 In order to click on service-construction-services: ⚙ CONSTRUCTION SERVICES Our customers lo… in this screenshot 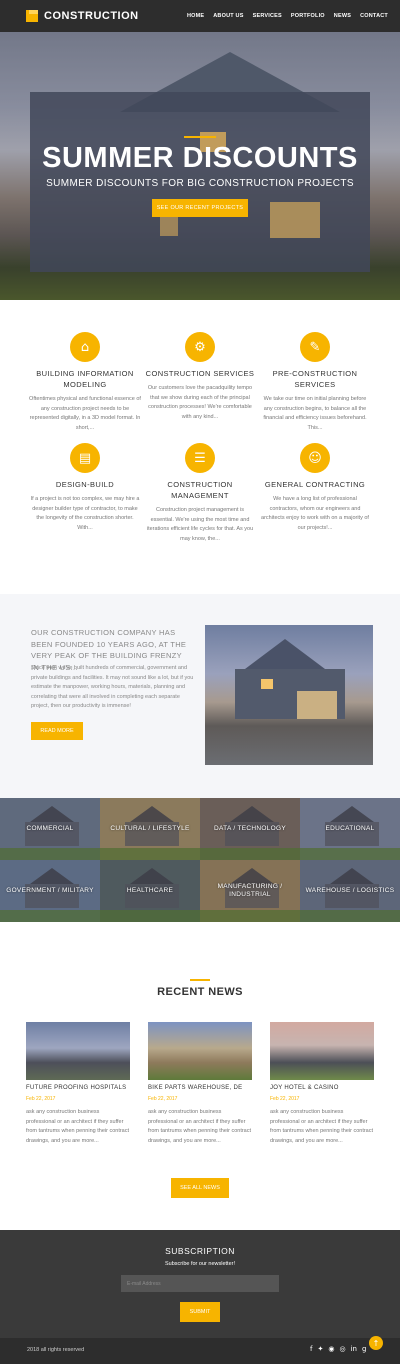, I will do `click(200, 377)`.